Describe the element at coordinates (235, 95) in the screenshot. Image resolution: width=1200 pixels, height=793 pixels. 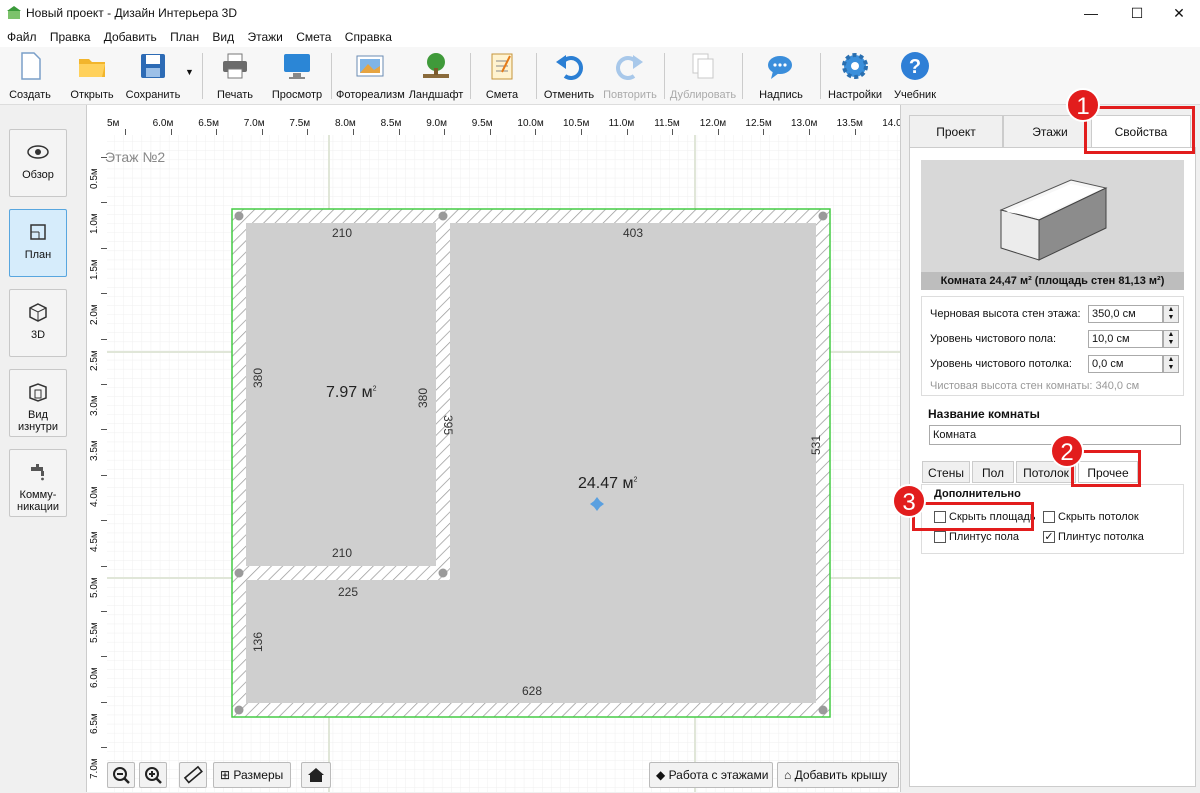
I see `print-label: Печать` at that location.